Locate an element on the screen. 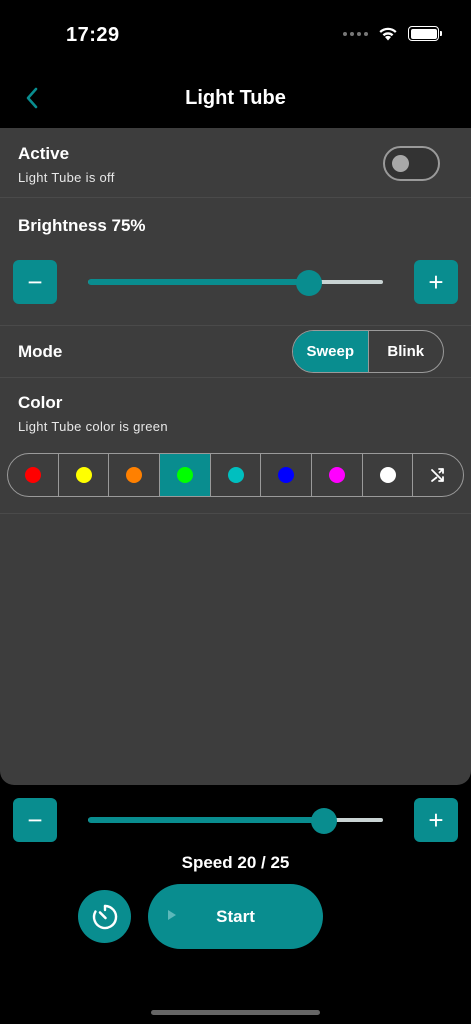 This screenshot has height=1024, width=471. color-picker is located at coordinates (235, 475).